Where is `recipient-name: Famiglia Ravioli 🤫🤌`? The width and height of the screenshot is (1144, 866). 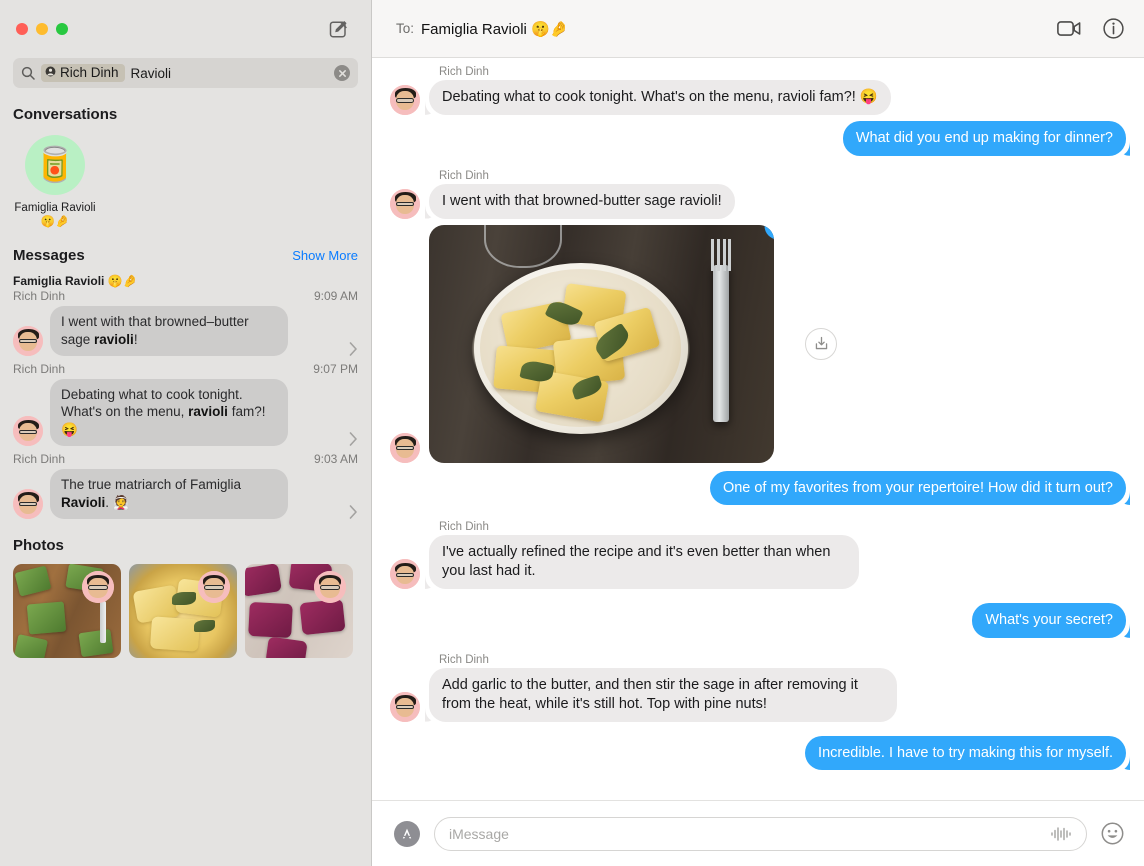
recipient-name: Famiglia Ravioli 🤫🤌 is located at coordinates (494, 29).